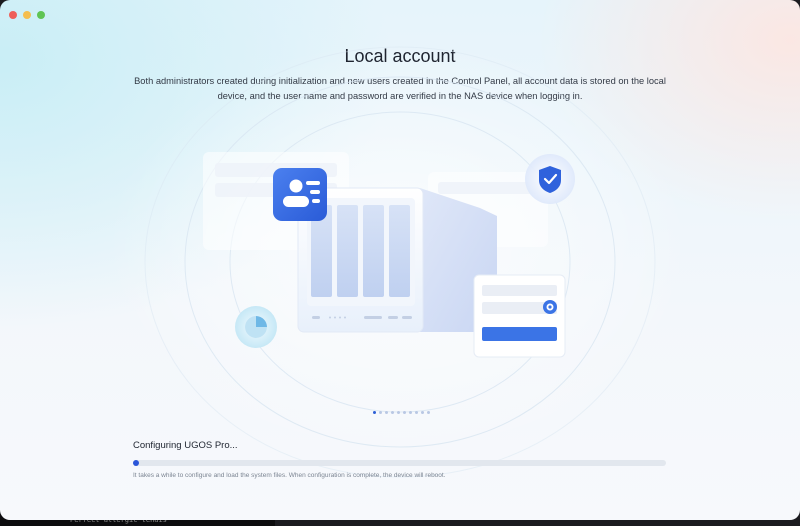 The image size is (800, 526). I want to click on login-card-illustration, so click(519, 316).